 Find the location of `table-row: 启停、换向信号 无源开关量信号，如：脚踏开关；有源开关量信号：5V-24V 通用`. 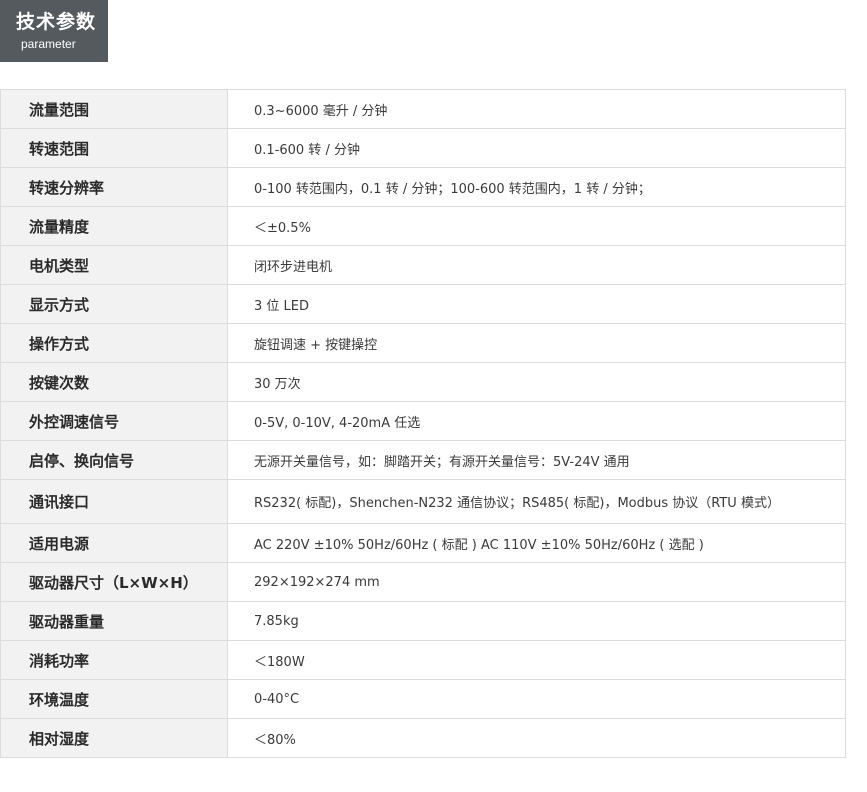

table-row: 启停、换向信号 无源开关量信号，如：脚踏开关；有源开关量信号：5V-24V 通用 is located at coordinates (423, 460).